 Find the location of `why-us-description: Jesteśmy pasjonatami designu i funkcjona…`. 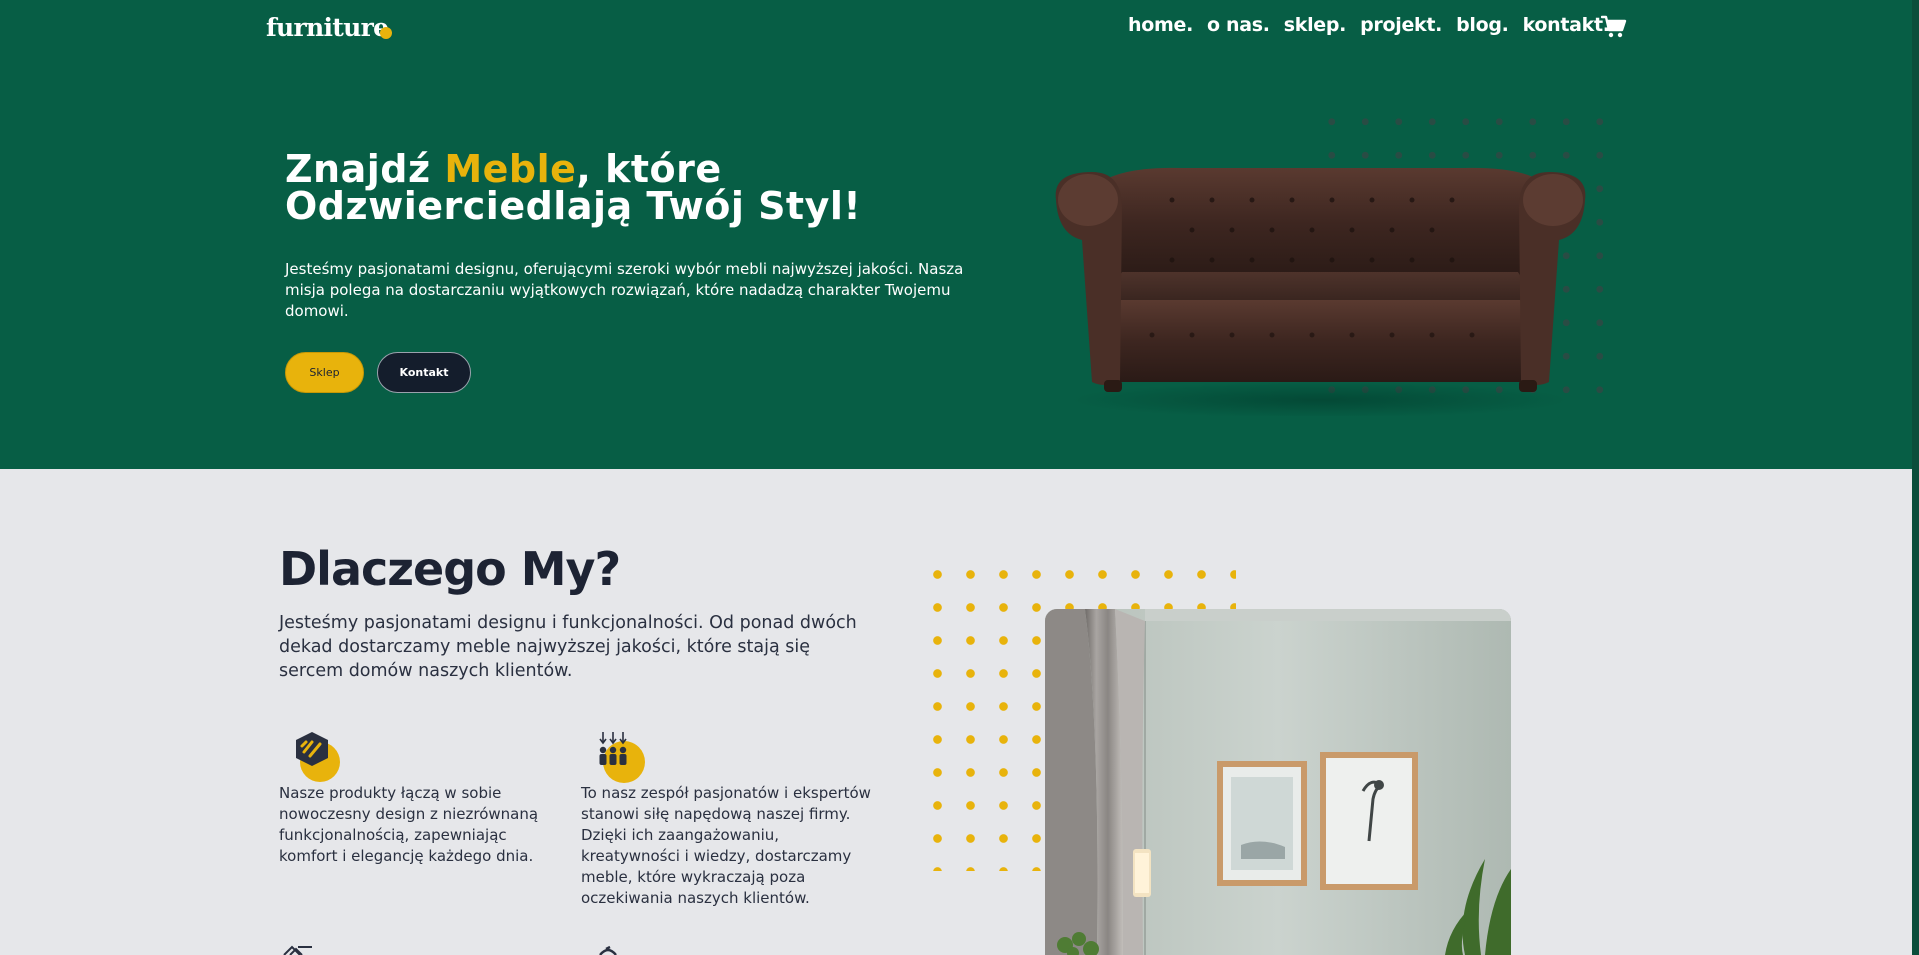

why-us-description: Jesteśmy pasjonatami designu i funkcjona… is located at coordinates (568, 647).